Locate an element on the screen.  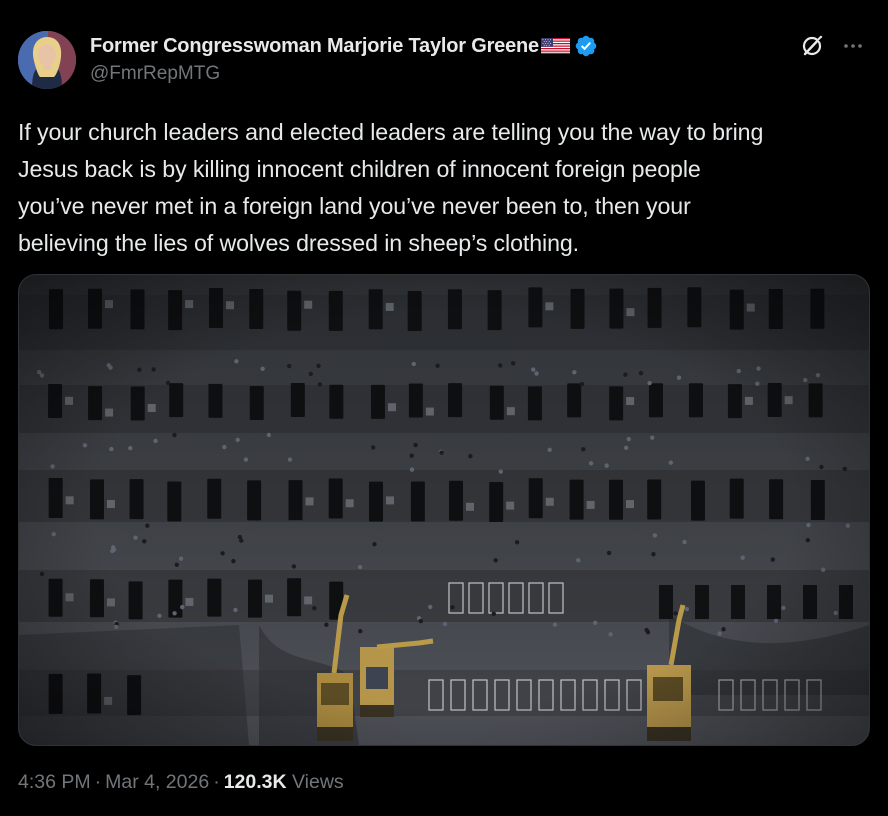
grok-icon is located at coordinates (813, 46).